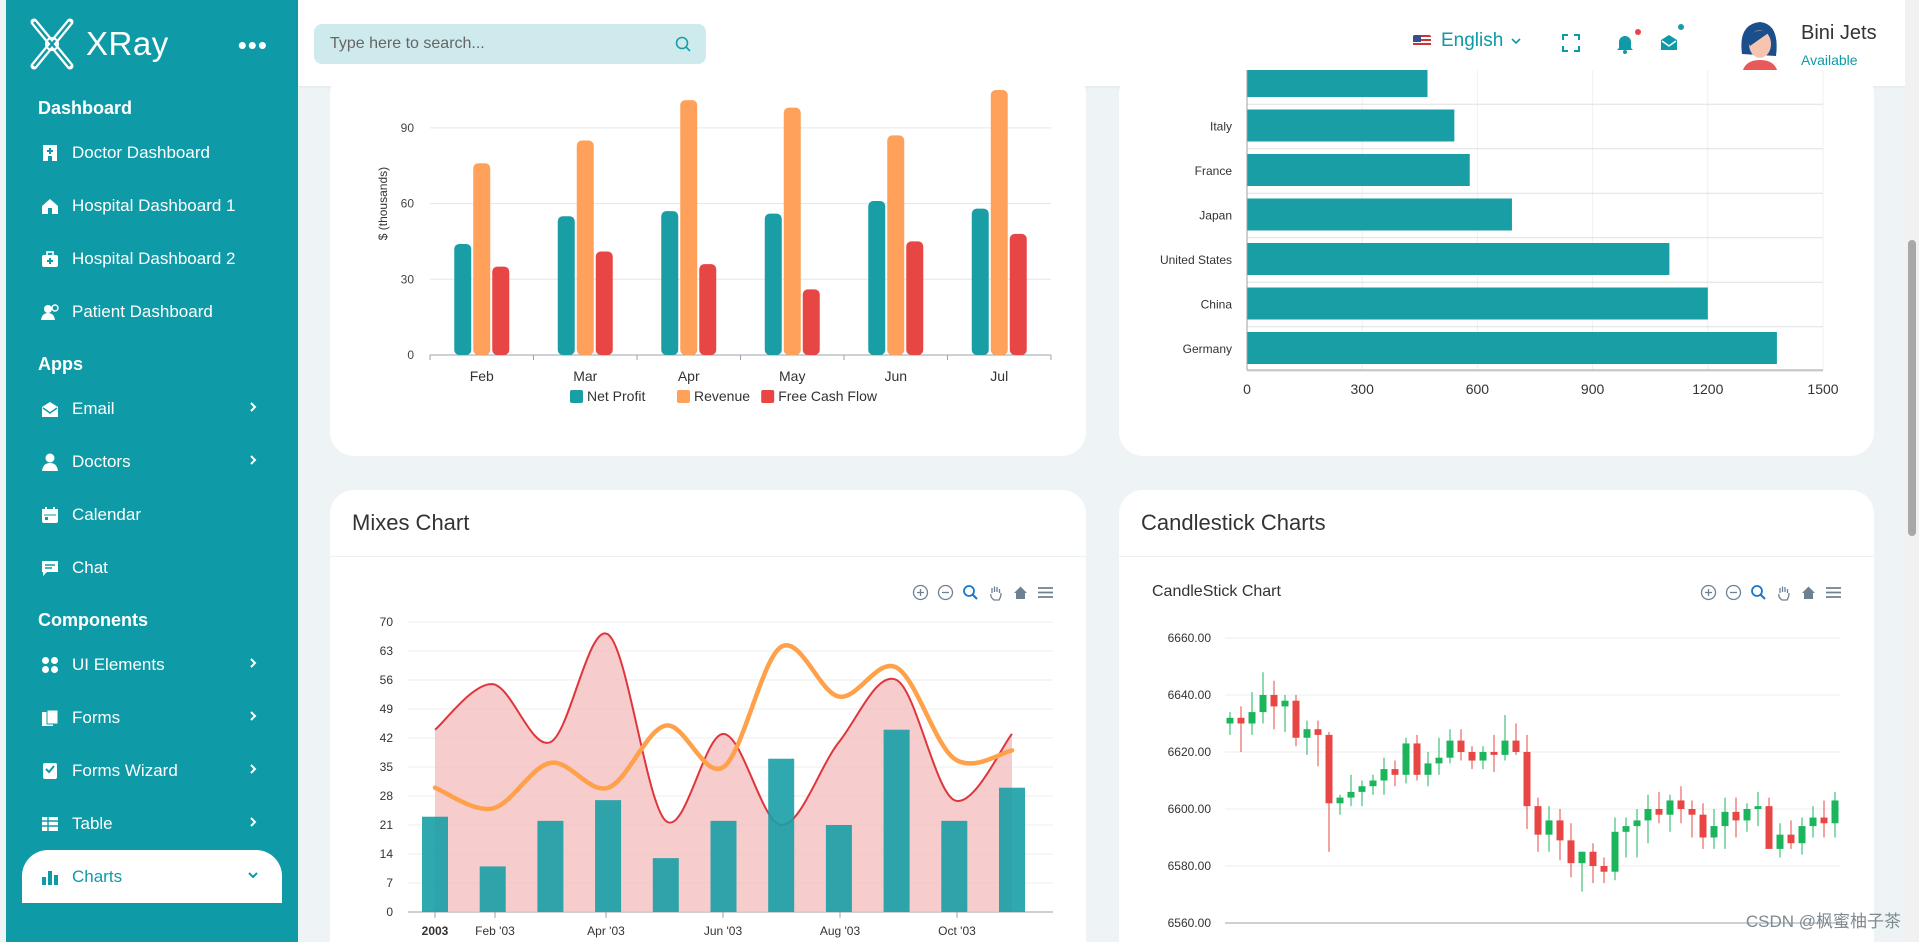 The image size is (1919, 942). Describe the element at coordinates (387, 651) in the screenshot. I see `y-tick-label: 63` at that location.